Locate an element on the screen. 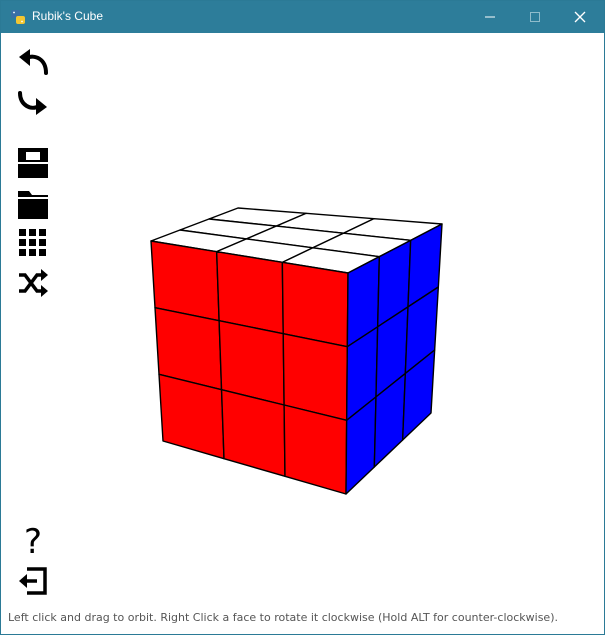  python-app-icon is located at coordinates (18, 17).